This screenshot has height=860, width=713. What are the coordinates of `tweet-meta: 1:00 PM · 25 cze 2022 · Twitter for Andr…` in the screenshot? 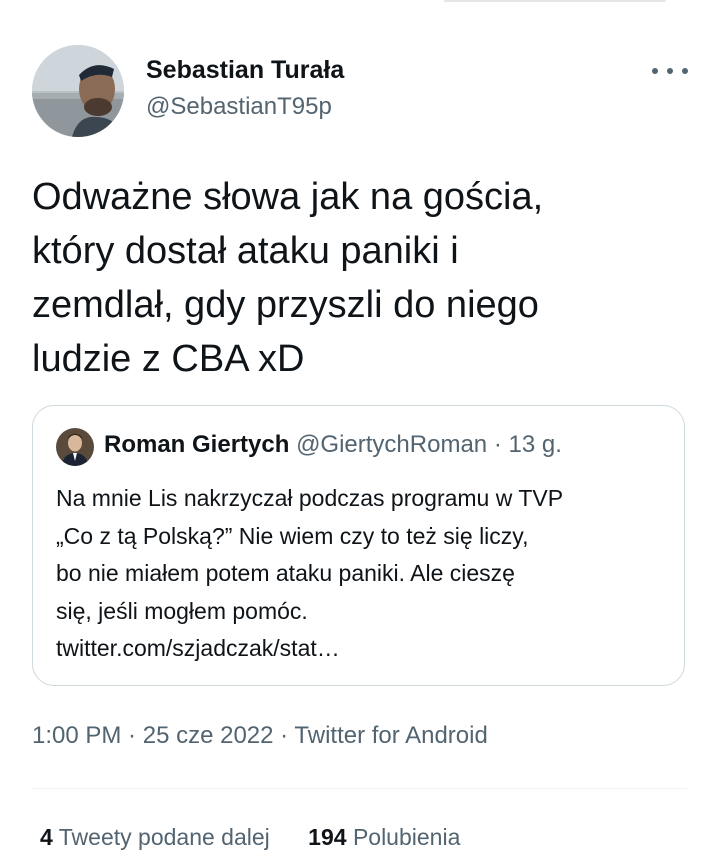 It's located at (260, 736).